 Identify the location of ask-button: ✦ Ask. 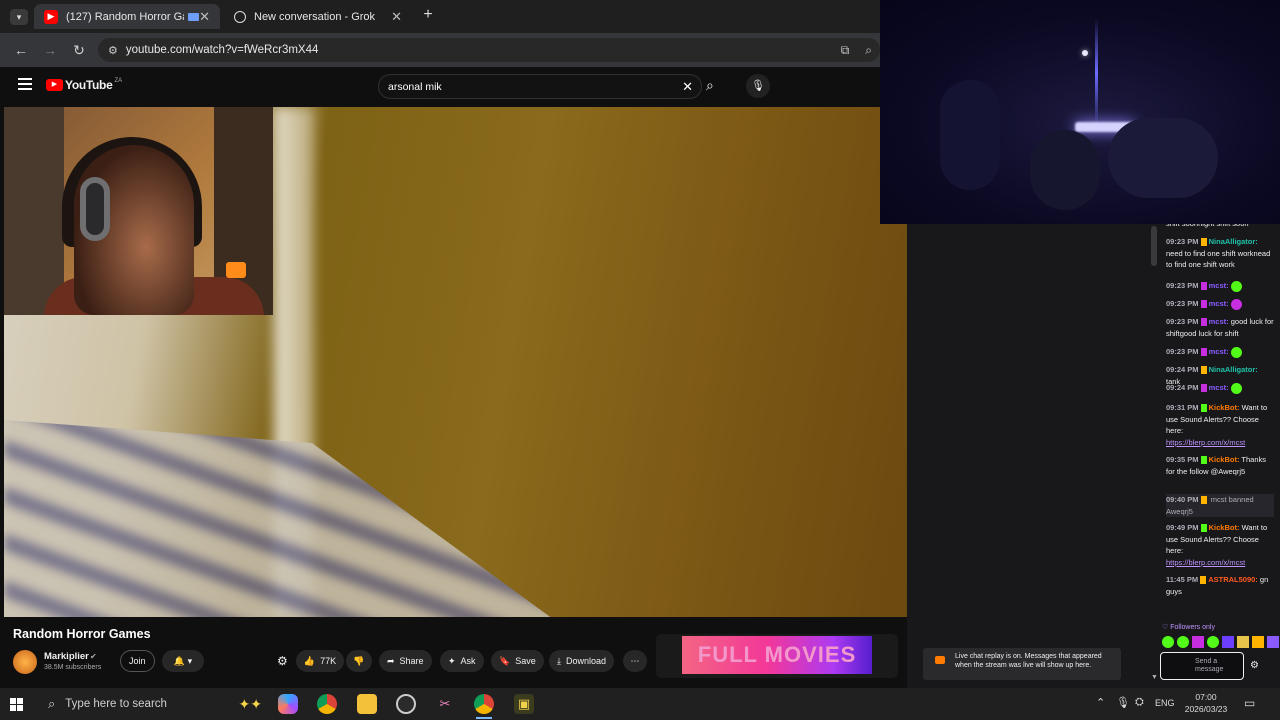
(462, 661).